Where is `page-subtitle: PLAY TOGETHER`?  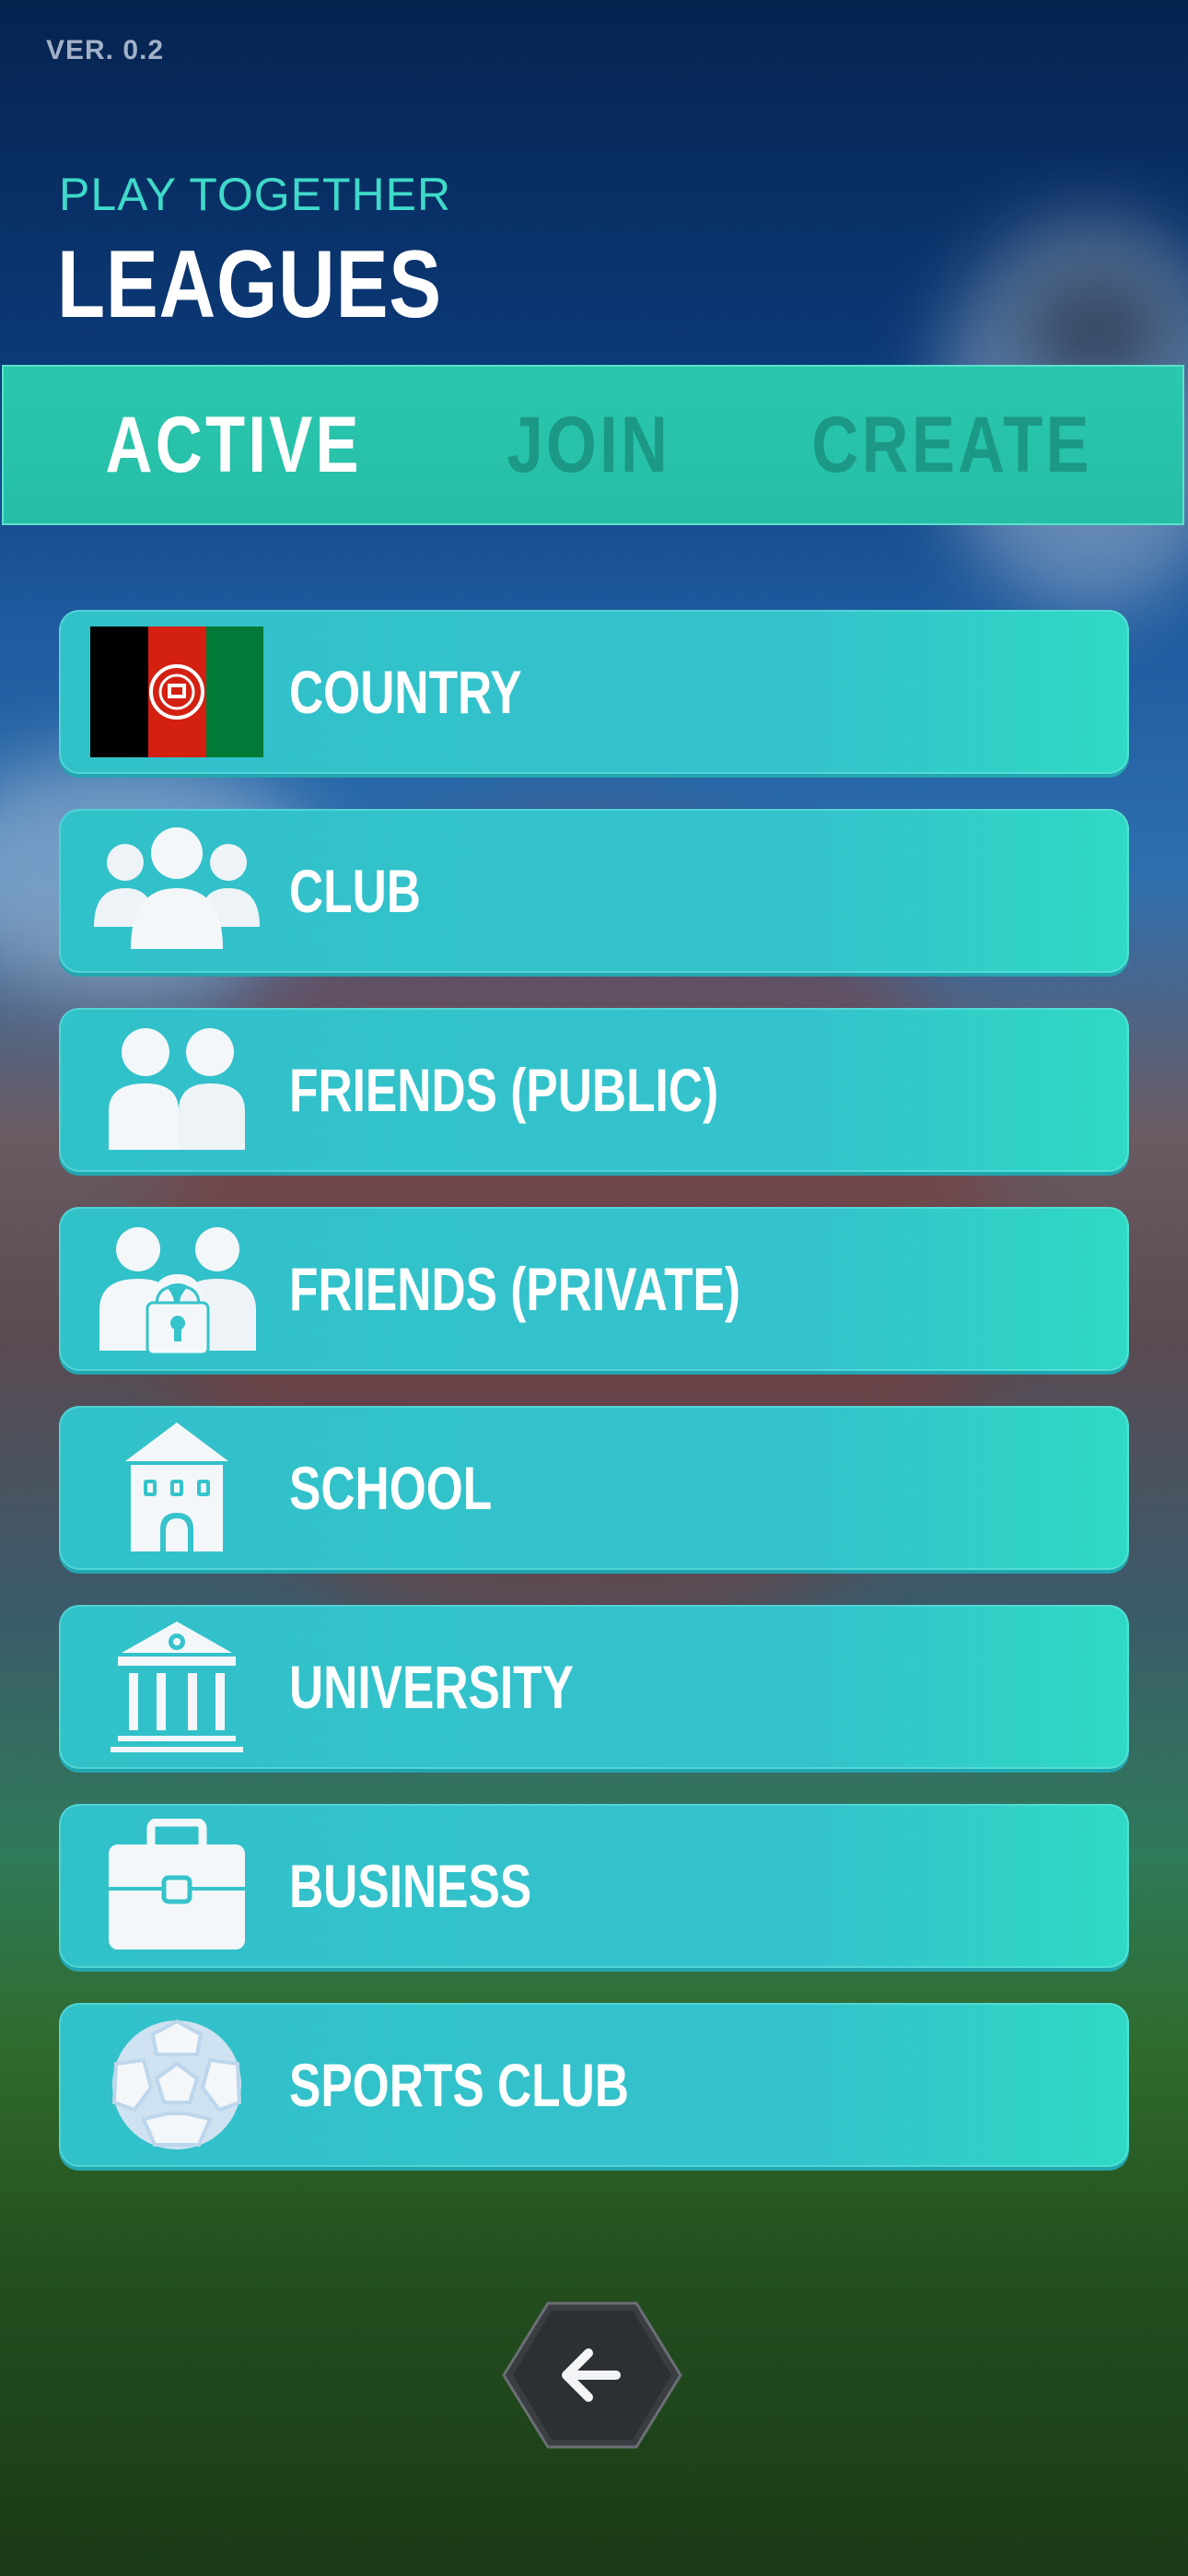
page-subtitle: PLAY TOGETHER is located at coordinates (256, 195).